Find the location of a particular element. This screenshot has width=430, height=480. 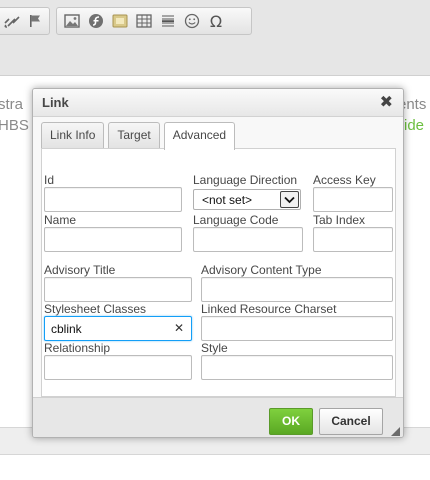

linked-resource-charset-label: Linked Resource Charset is located at coordinates (269, 309).